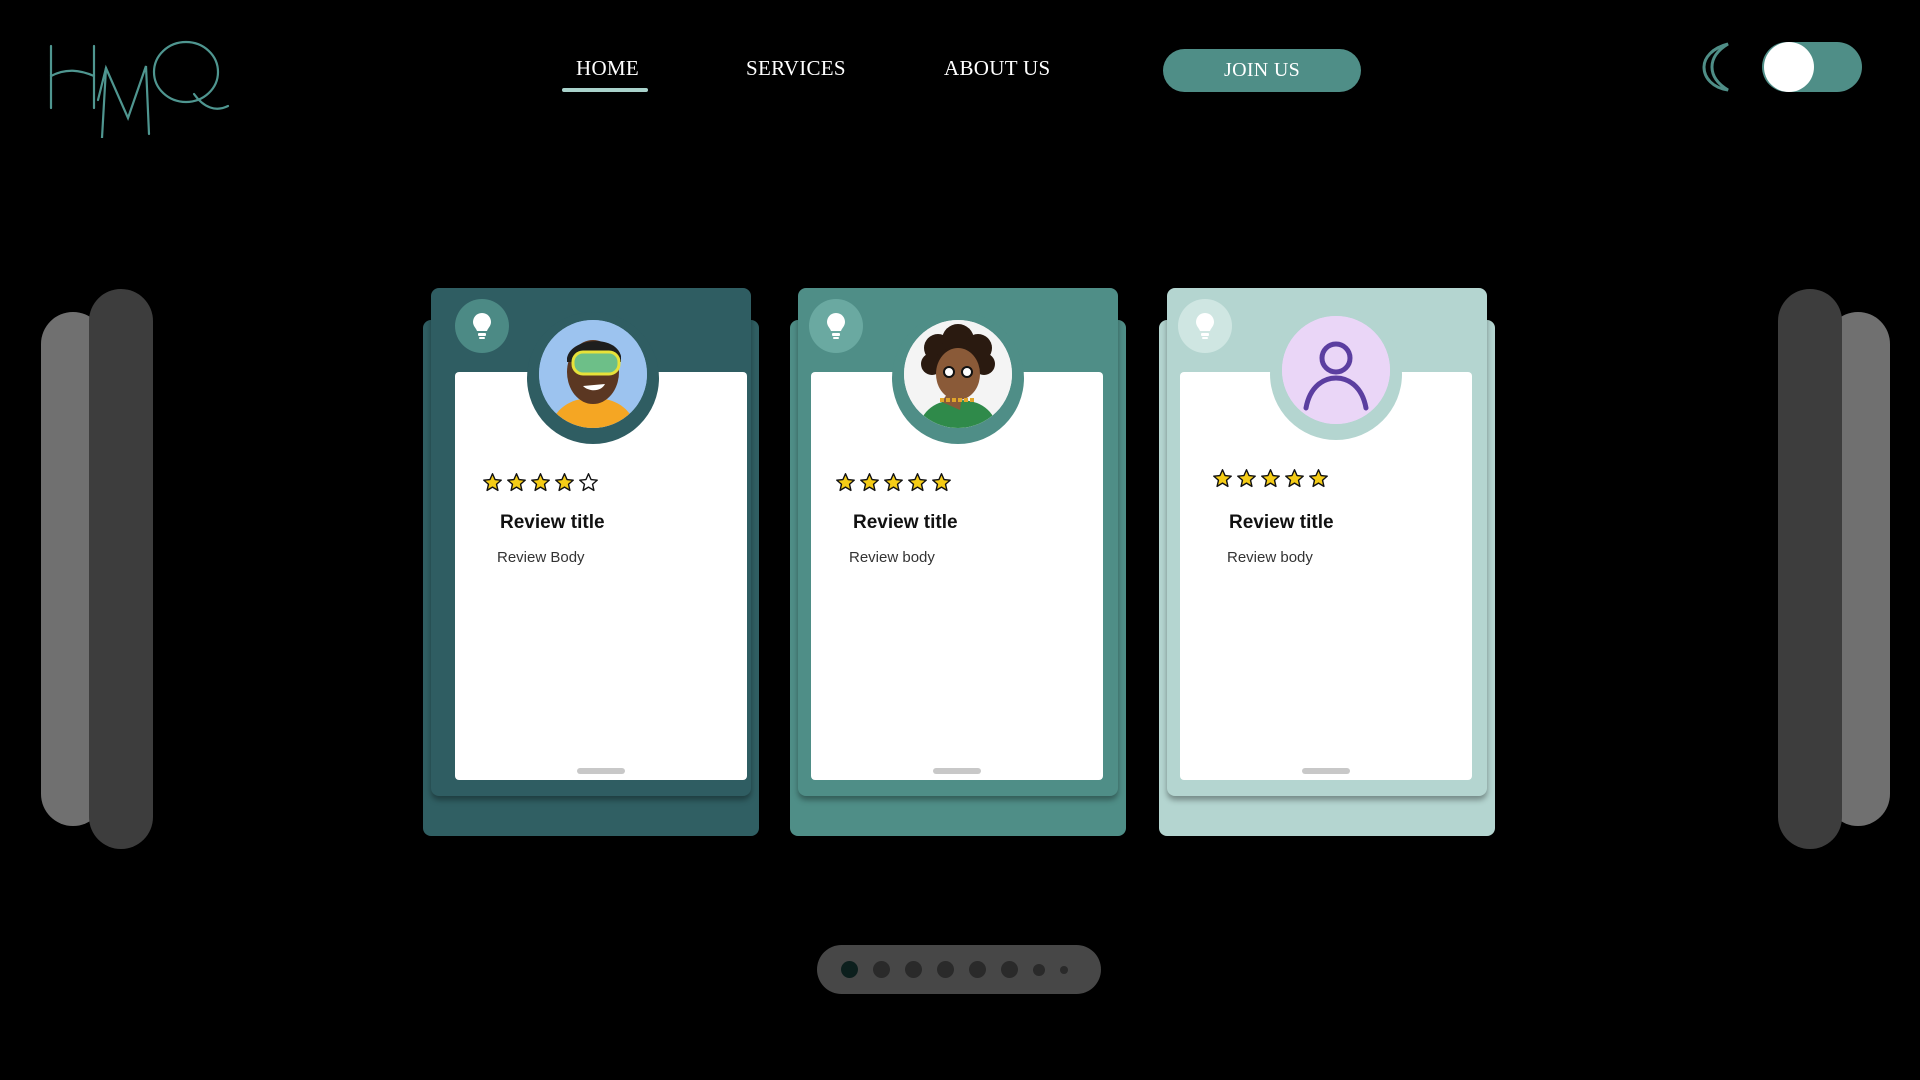  I want to click on nav-about-us: ABOUT US, so click(997, 68).